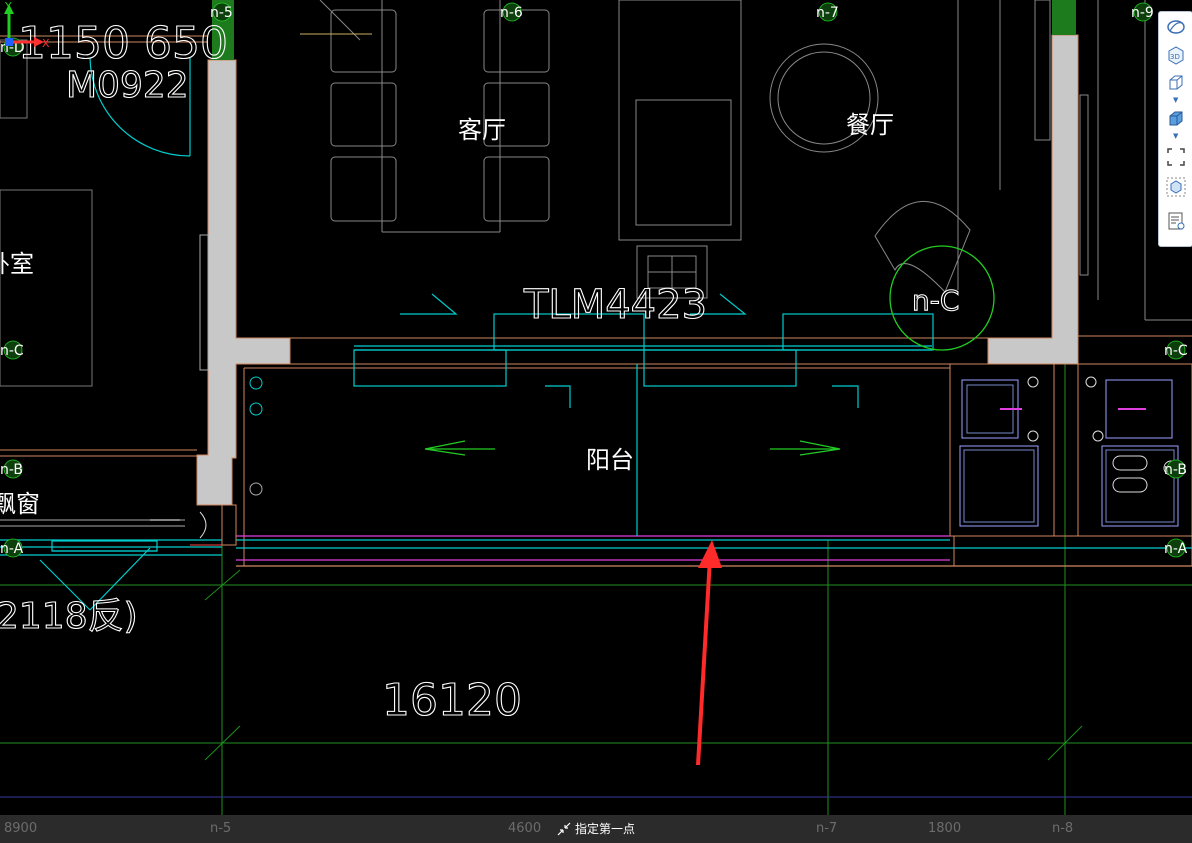 The height and width of the screenshot is (843, 1192). Describe the element at coordinates (482, 130) in the screenshot. I see `room-living: 客厅` at that location.